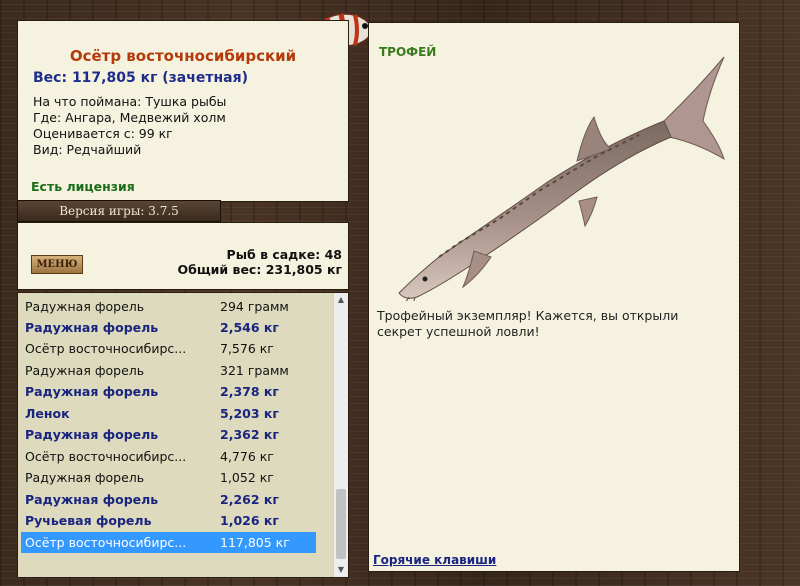  Describe the element at coordinates (247, 477) in the screenshot. I see `list-item-weight: 1,052 кг` at that location.